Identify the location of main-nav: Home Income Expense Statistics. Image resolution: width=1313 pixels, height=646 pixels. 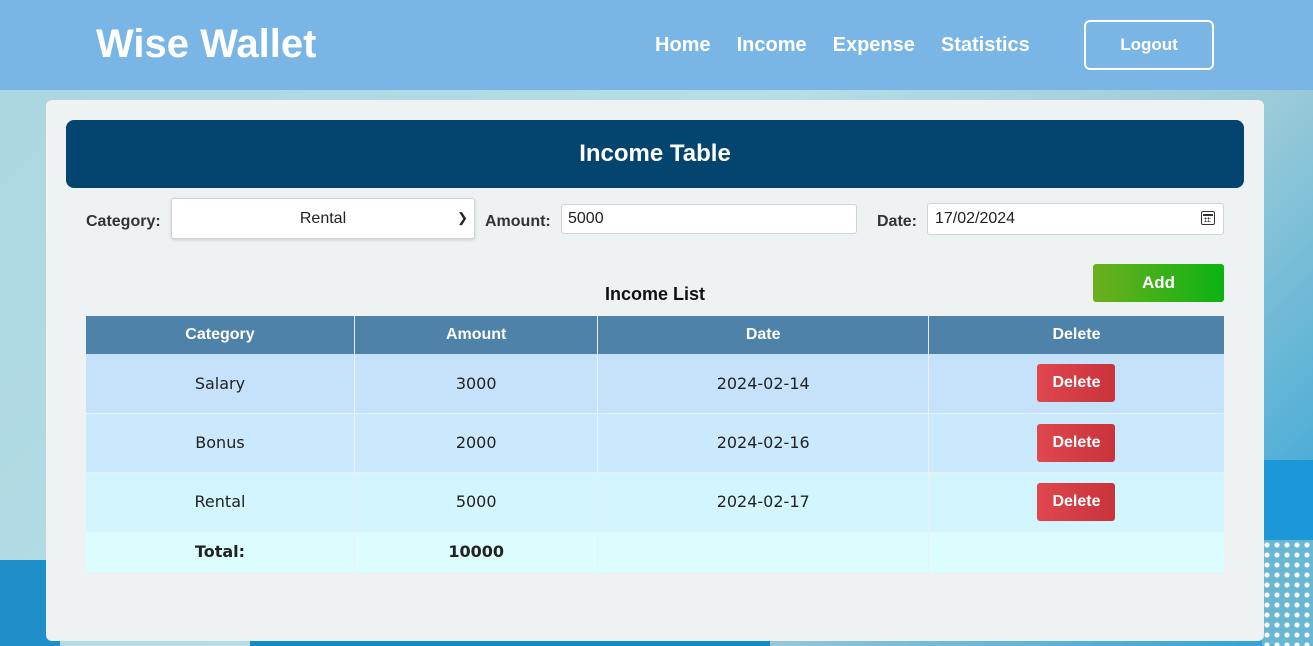
(842, 45).